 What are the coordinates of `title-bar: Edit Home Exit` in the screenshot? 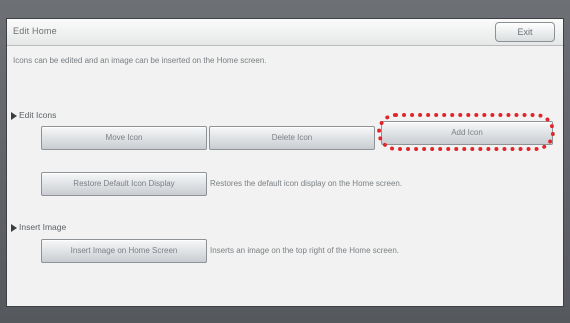 It's located at (285, 32).